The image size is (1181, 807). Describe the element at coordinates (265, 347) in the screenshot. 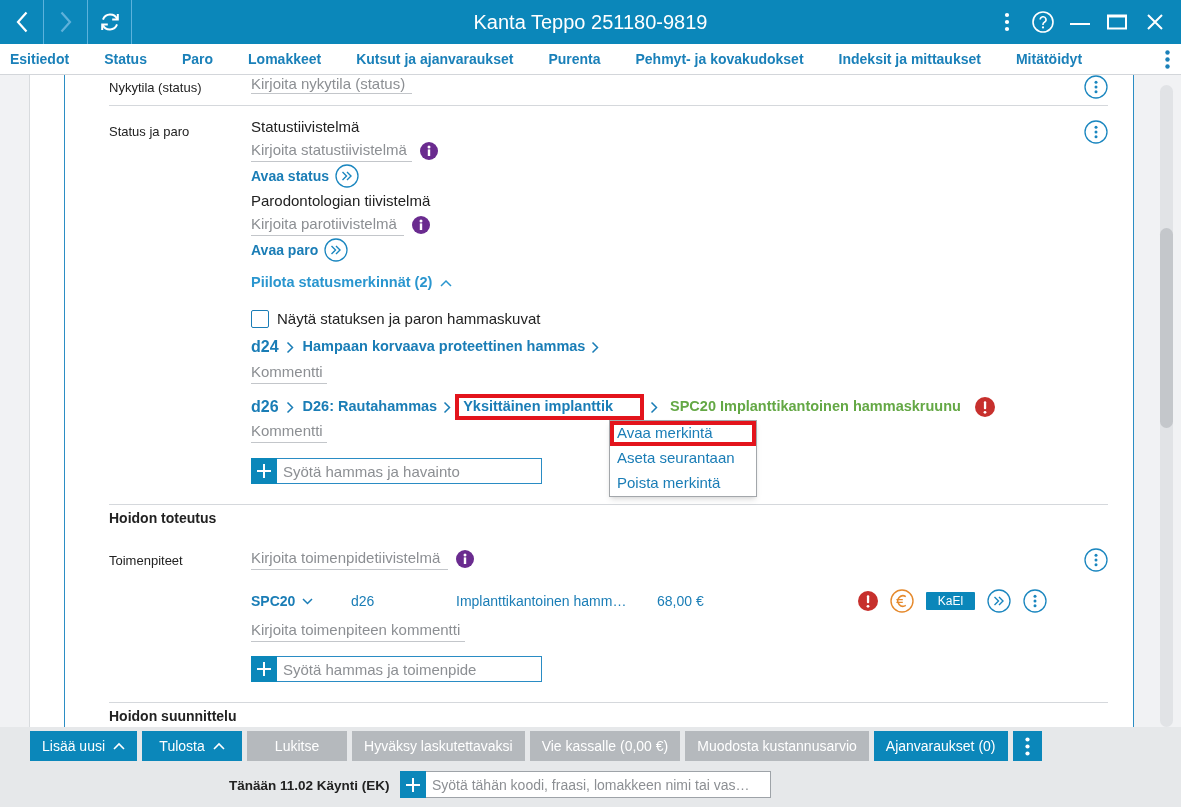

I see `tooth-number: d24` at that location.